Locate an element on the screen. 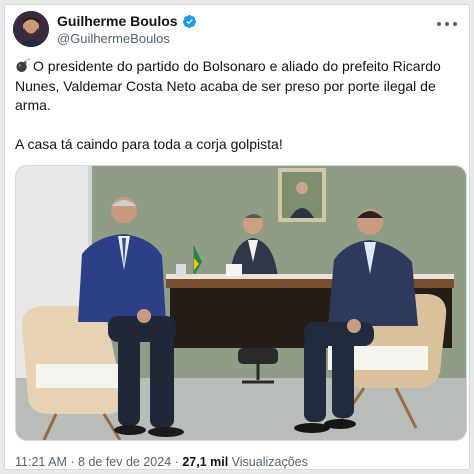  bomb-icon is located at coordinates (22, 65).